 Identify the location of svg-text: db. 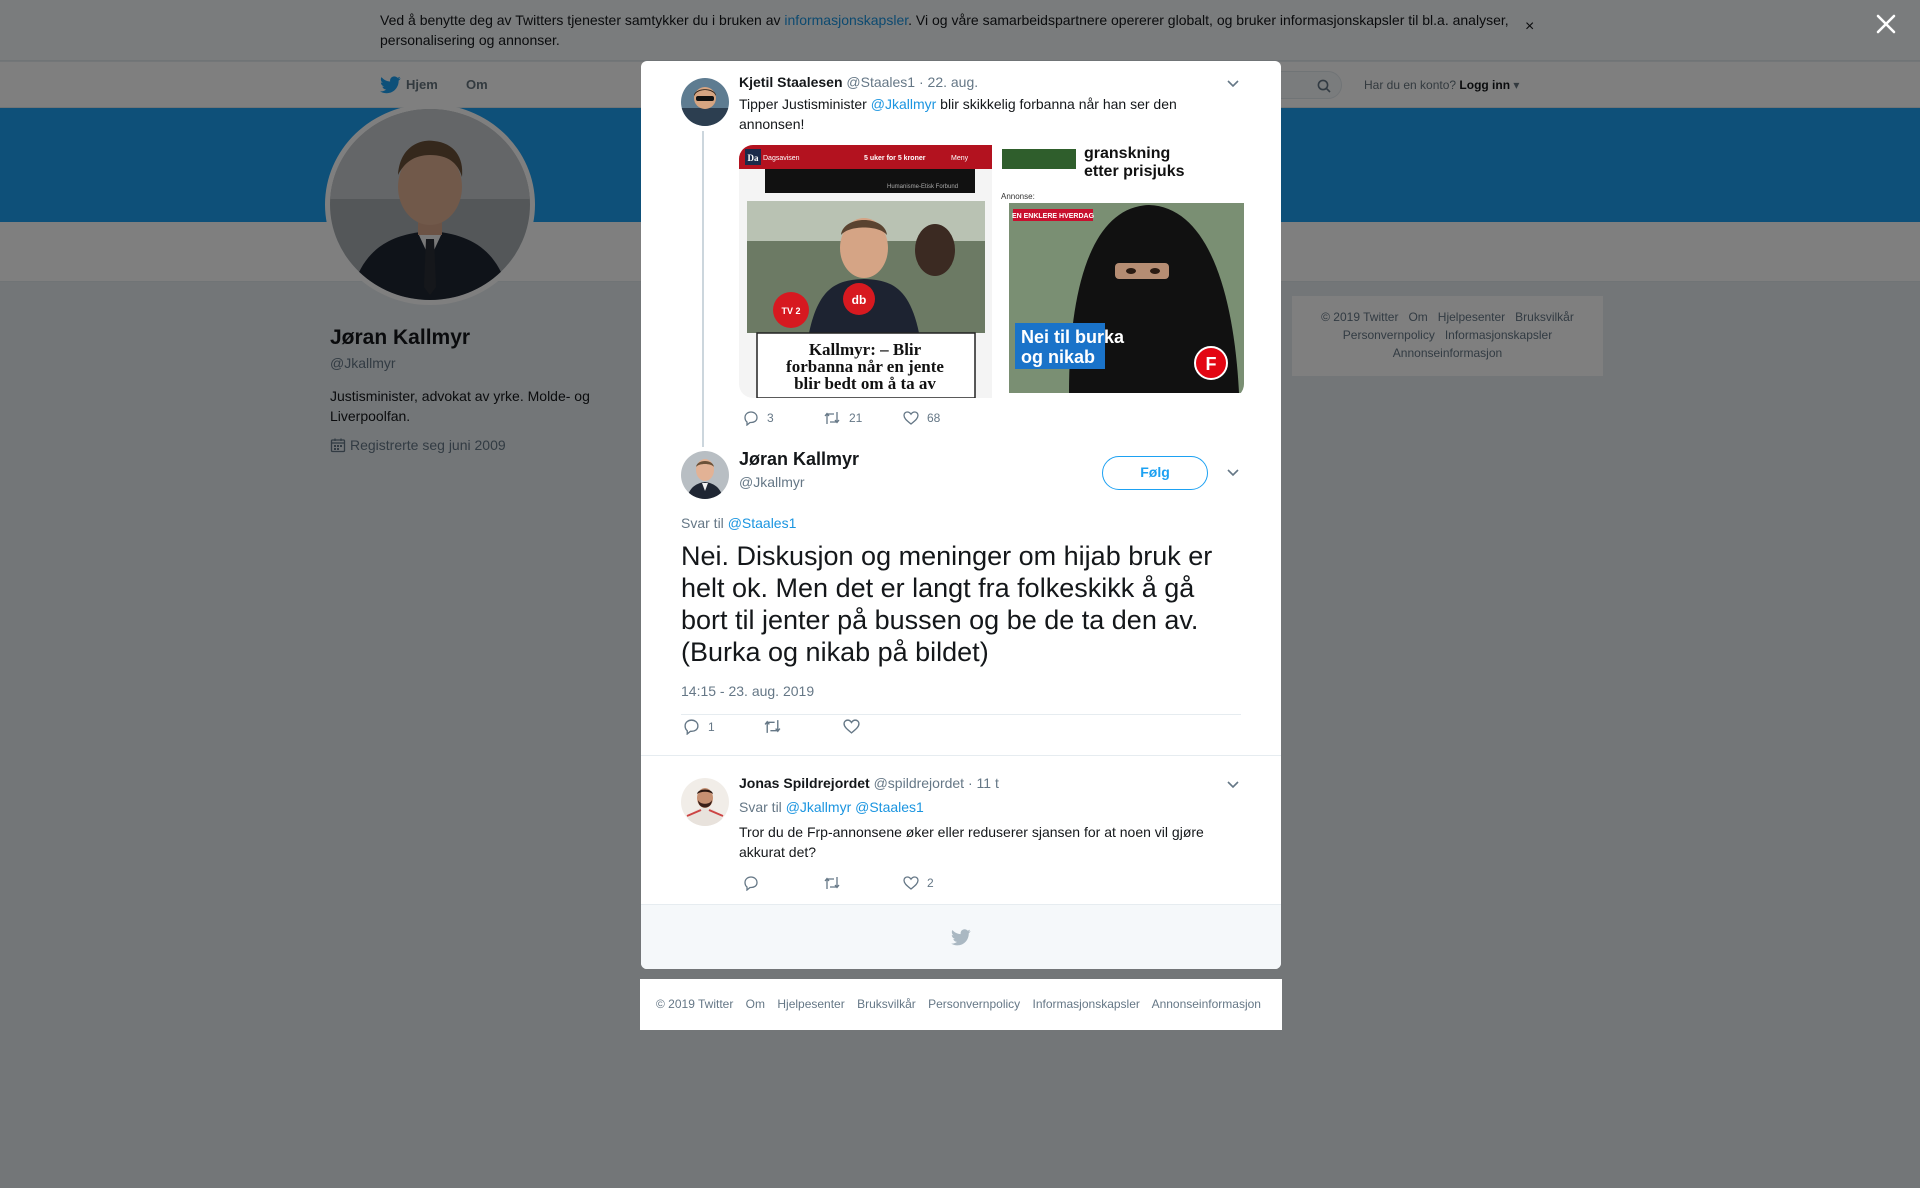
(859, 300).